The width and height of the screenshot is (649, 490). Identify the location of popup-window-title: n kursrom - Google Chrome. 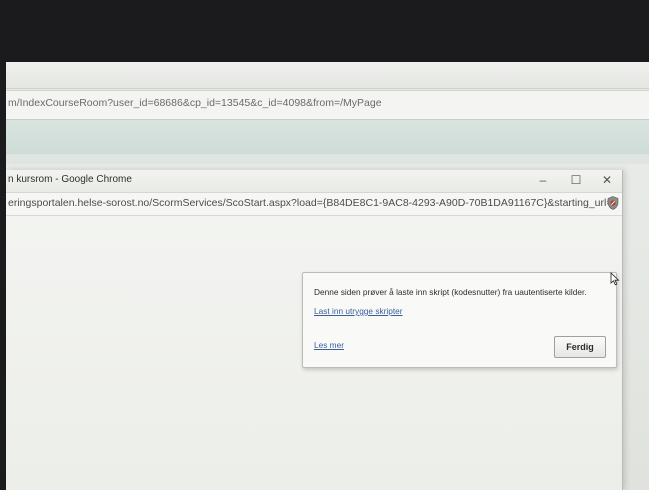
(70, 179).